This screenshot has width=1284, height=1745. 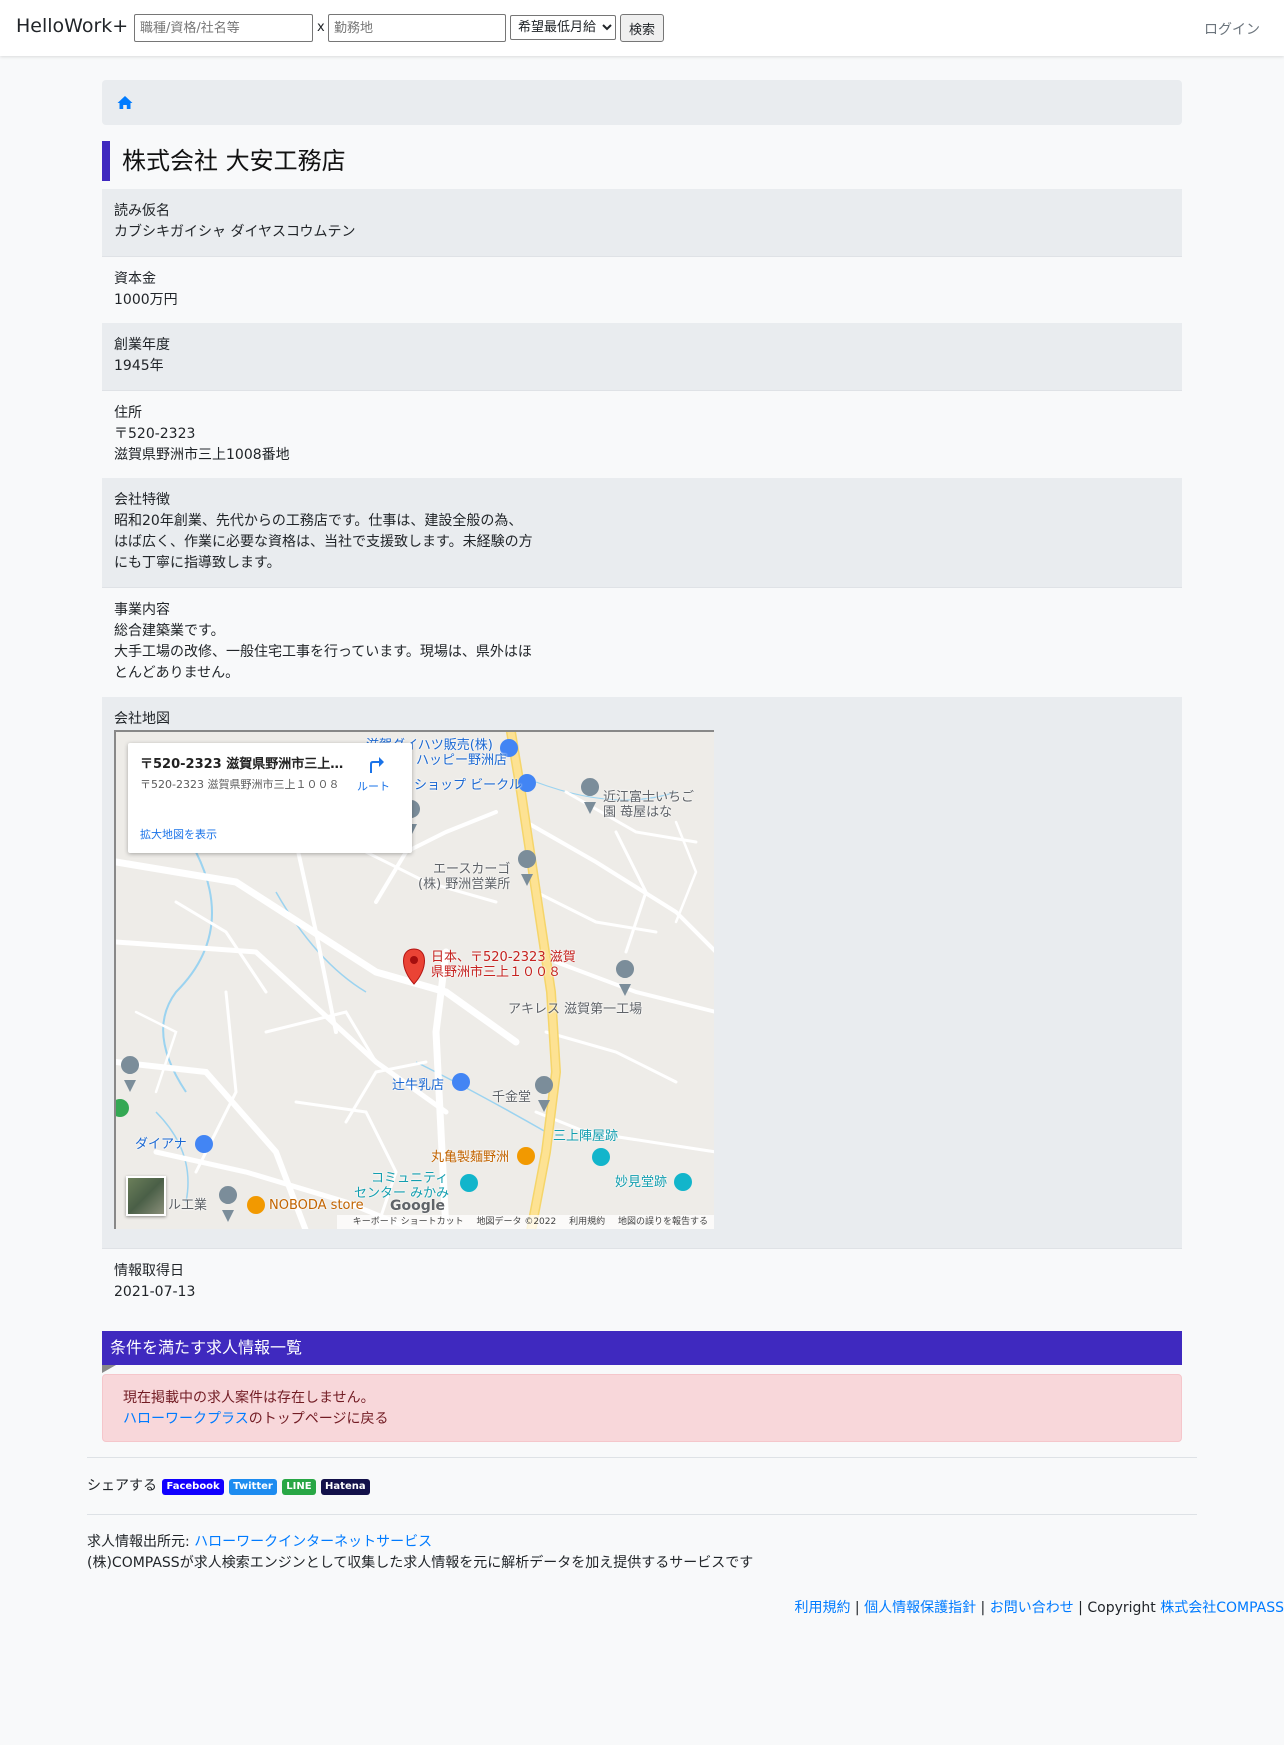 What do you see at coordinates (142, 719) in the screenshot?
I see `info-label: 会社地図` at bounding box center [142, 719].